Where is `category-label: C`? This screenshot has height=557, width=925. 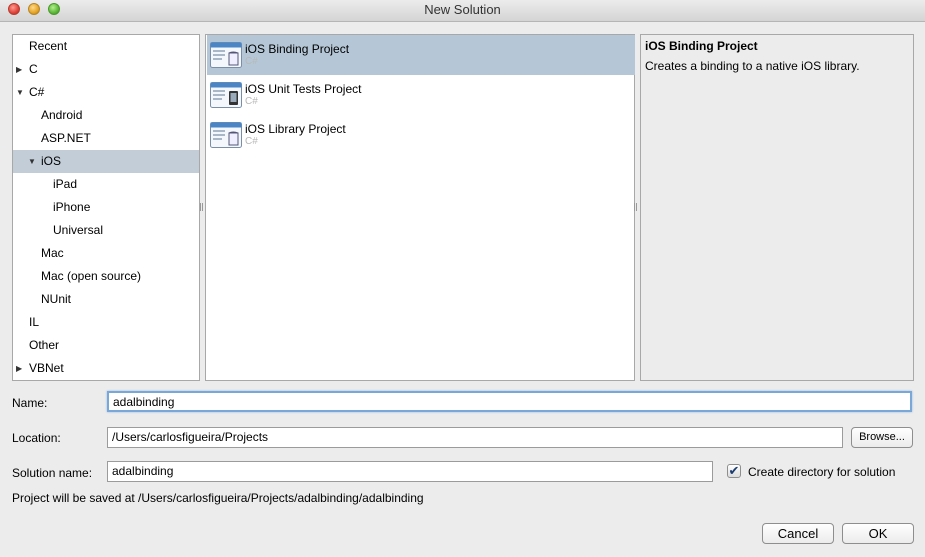
category-label: C is located at coordinates (33, 69).